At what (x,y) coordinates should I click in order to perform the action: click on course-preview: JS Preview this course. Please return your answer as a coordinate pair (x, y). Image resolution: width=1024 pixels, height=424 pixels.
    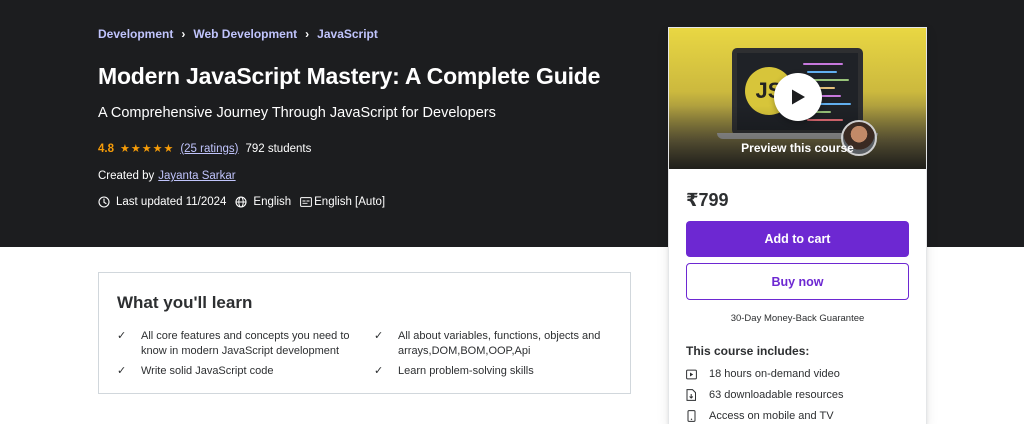
    Looking at the image, I should click on (797, 98).